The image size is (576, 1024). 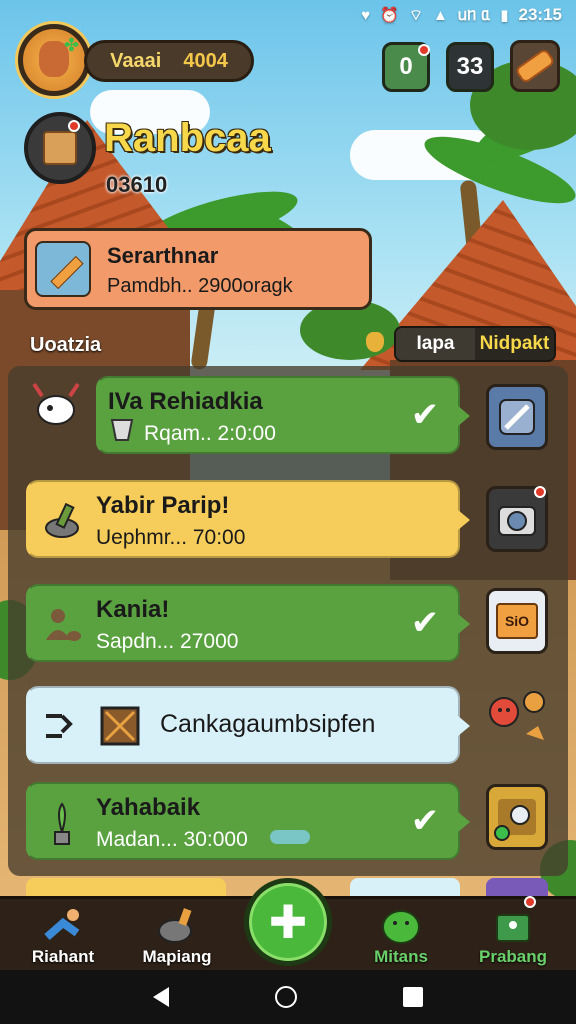 What do you see at coordinates (248, 519) in the screenshot?
I see `quest-row: Yabir Parip! Uephmr... 70:00` at bounding box center [248, 519].